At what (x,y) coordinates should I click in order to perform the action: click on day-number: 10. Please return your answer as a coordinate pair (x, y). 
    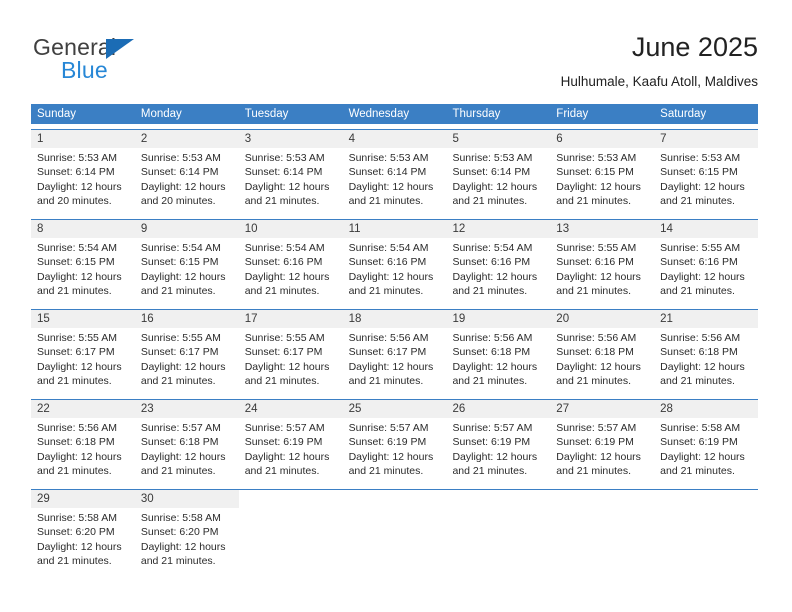
    Looking at the image, I should click on (290, 229).